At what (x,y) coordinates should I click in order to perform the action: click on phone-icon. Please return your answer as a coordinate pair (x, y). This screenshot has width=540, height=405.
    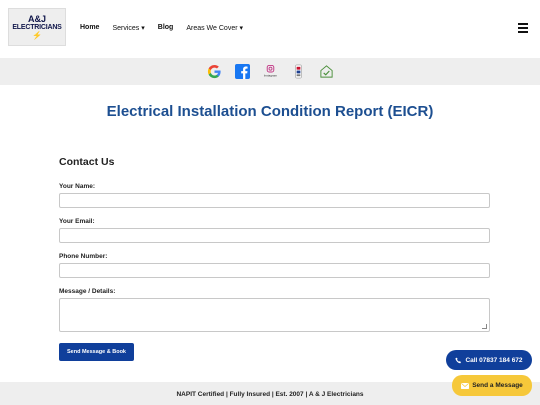
    Looking at the image, I should click on (458, 360).